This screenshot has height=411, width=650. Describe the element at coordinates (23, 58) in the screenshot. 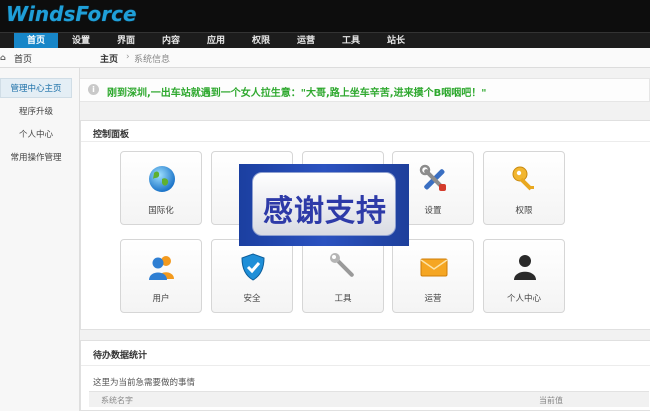

I see `sidebar-home-label: 首页` at that location.